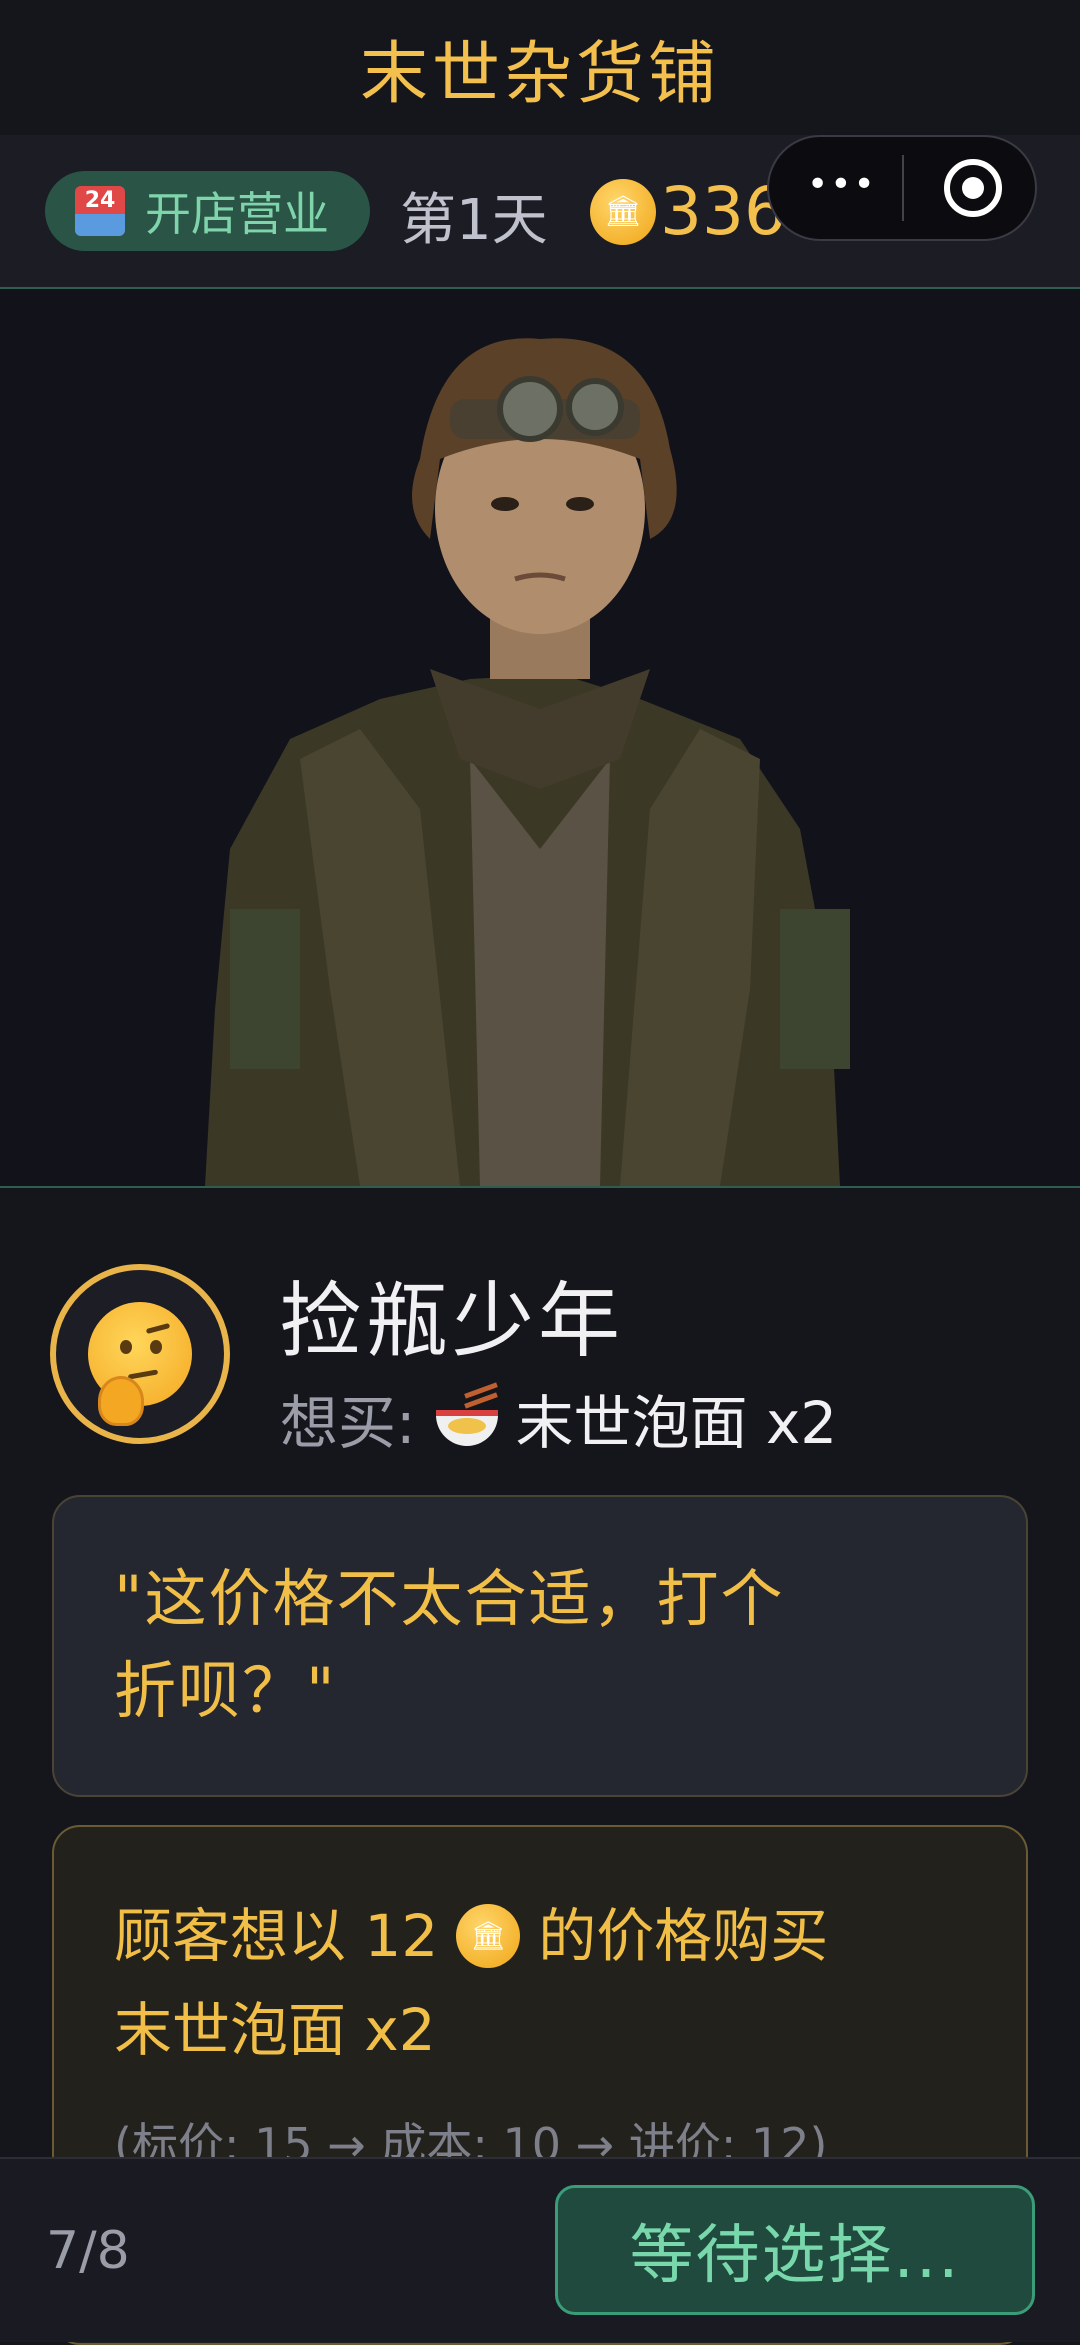  Describe the element at coordinates (348, 1423) in the screenshot. I see `wants-label: 想买:` at that location.